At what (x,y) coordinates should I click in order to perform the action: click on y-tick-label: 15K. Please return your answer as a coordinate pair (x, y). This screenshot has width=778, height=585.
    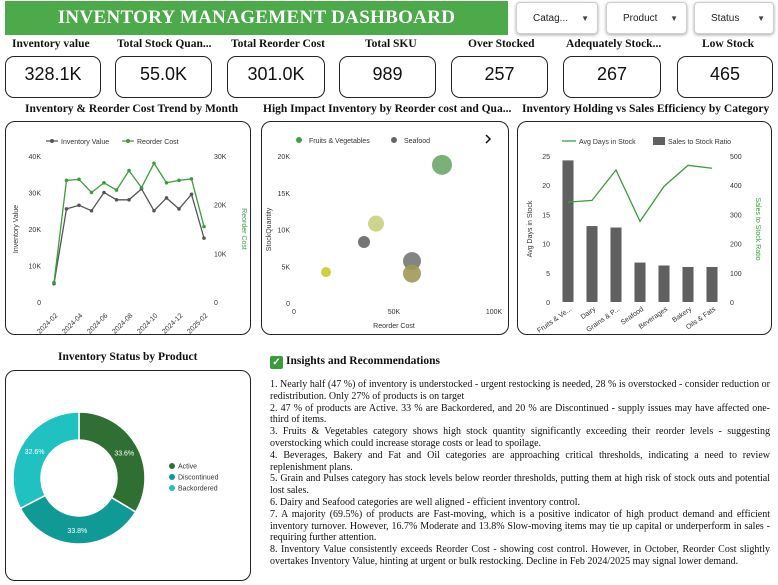
    Looking at the image, I should click on (284, 194).